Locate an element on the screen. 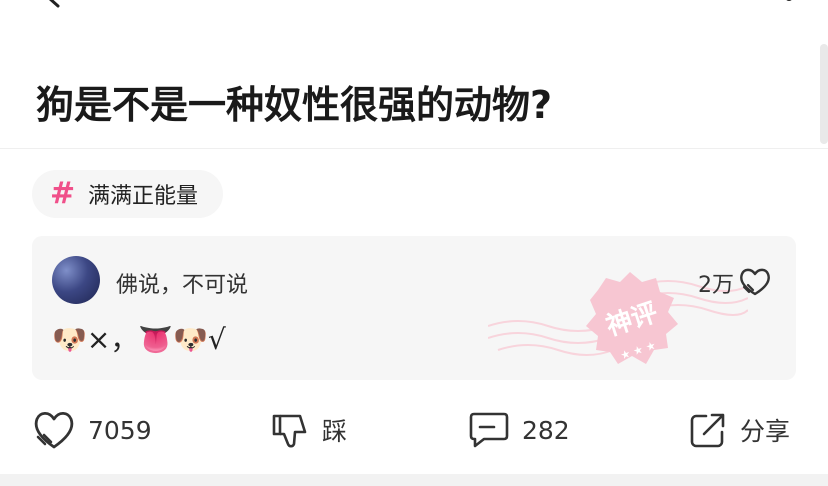 The height and width of the screenshot is (486, 828). share-label: 分享 is located at coordinates (765, 431).